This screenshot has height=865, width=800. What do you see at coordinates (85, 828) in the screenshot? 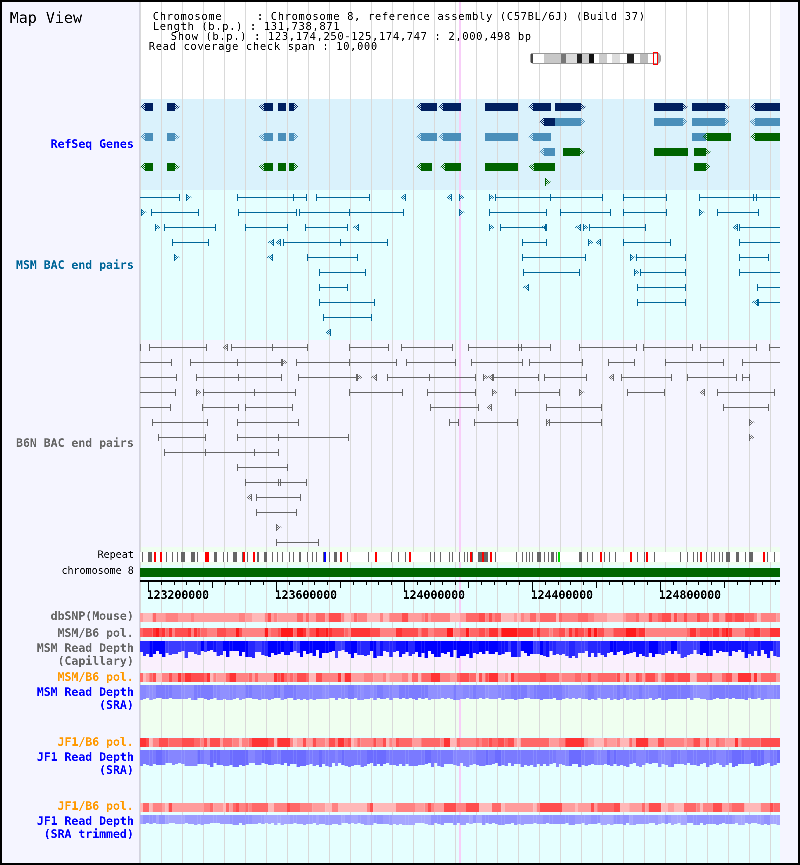
I see `track-label: JF1 Read Depth (SRA trimmed)` at bounding box center [85, 828].